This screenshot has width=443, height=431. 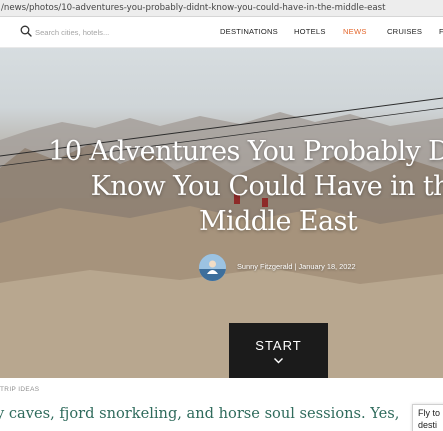 I want to click on nav-cruises: CRUISES, so click(x=404, y=31).